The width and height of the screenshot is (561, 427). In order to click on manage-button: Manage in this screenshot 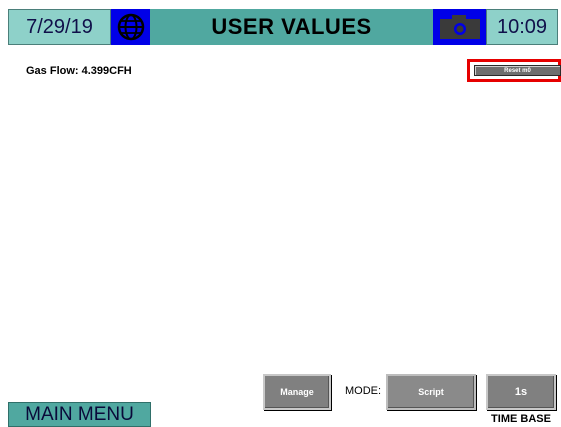, I will do `click(297, 392)`.